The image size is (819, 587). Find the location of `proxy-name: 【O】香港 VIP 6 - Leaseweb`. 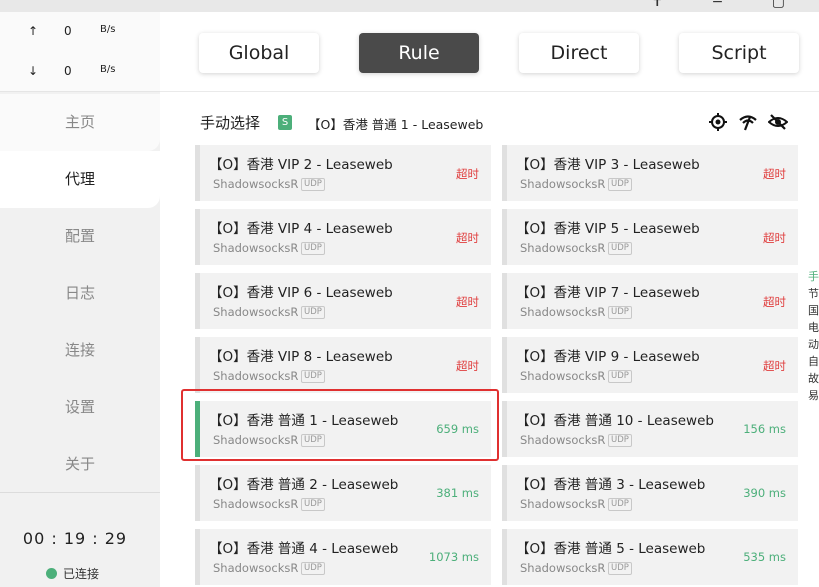

proxy-name: 【O】香港 VIP 6 - Leaseweb is located at coordinates (301, 293).